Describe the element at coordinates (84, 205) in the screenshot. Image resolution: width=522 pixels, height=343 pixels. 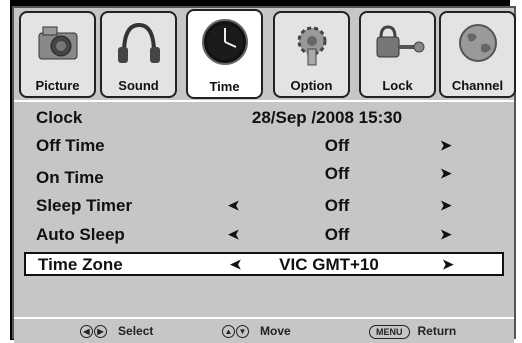
I see `sleep-timer-label: Sleep Timer` at that location.